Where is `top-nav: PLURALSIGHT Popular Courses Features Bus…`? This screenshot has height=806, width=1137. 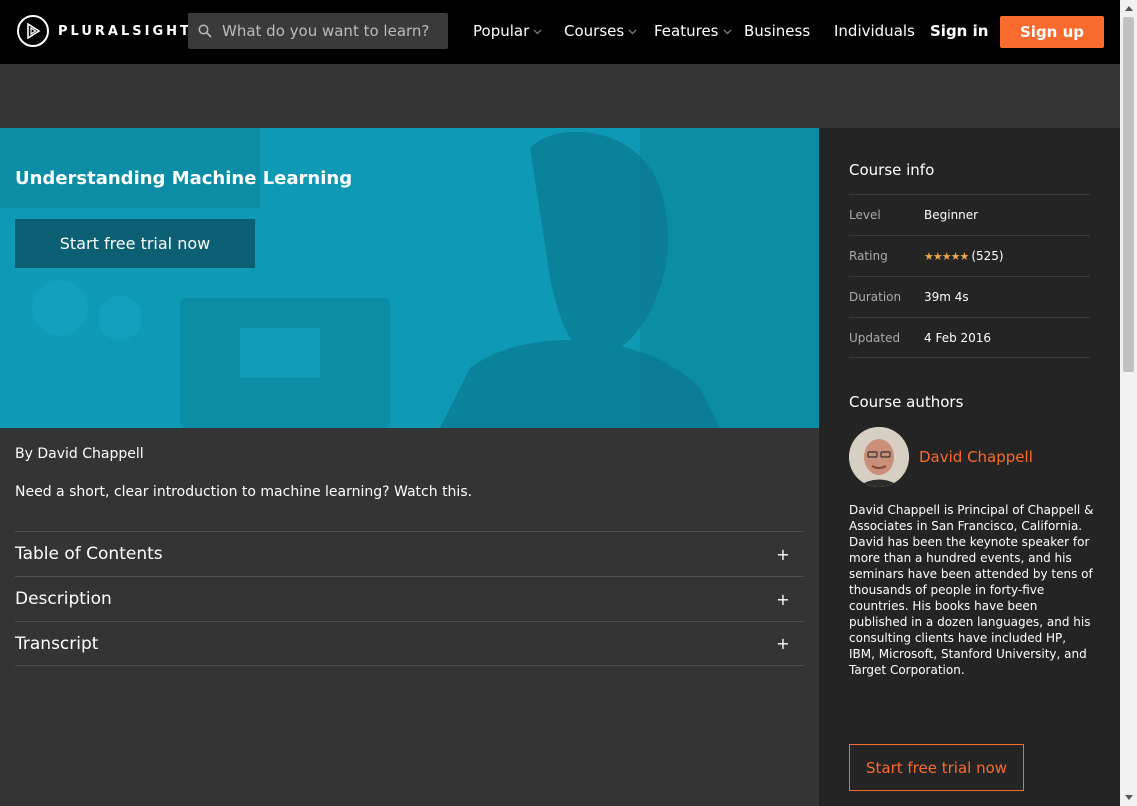 top-nav: PLURALSIGHT Popular Courses Features Bus… is located at coordinates (560, 32).